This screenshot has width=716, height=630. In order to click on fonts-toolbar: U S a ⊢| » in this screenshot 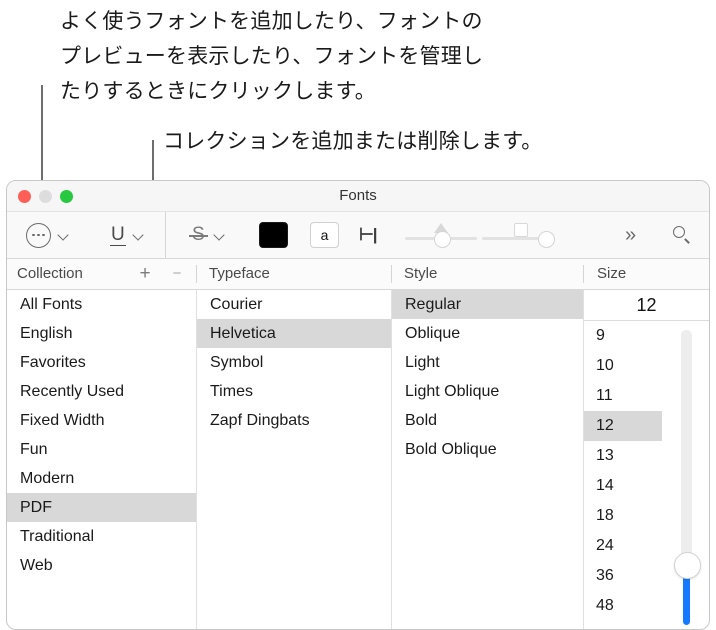, I will do `click(358, 235)`.